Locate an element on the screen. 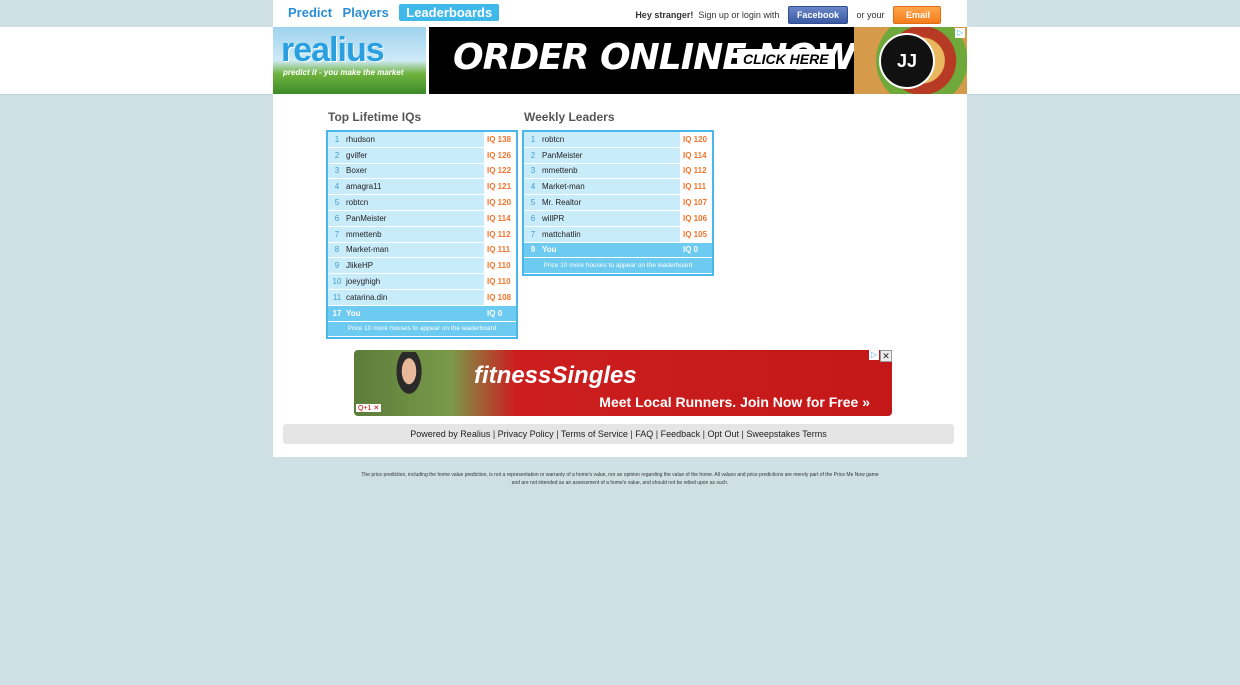  player-name: JlikeHP is located at coordinates (360, 266).